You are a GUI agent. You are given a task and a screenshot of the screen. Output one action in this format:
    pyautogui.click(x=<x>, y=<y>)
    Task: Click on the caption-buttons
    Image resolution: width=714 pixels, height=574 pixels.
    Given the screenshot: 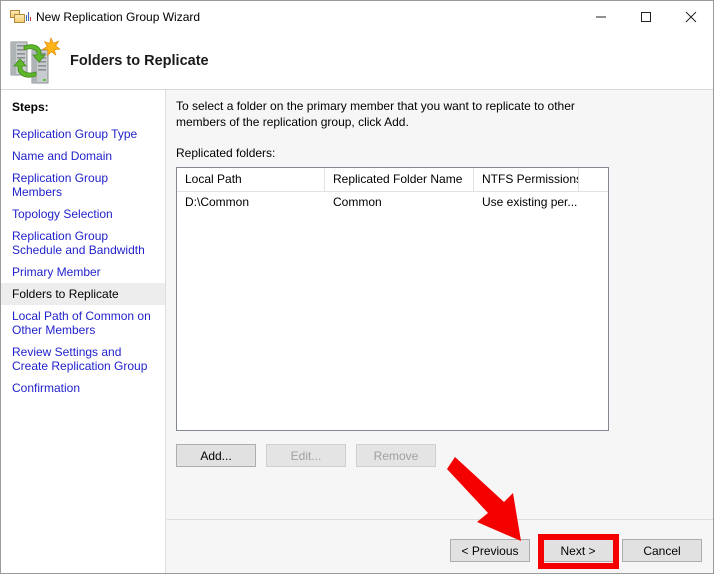 What is the action you would take?
    pyautogui.click(x=645, y=16)
    